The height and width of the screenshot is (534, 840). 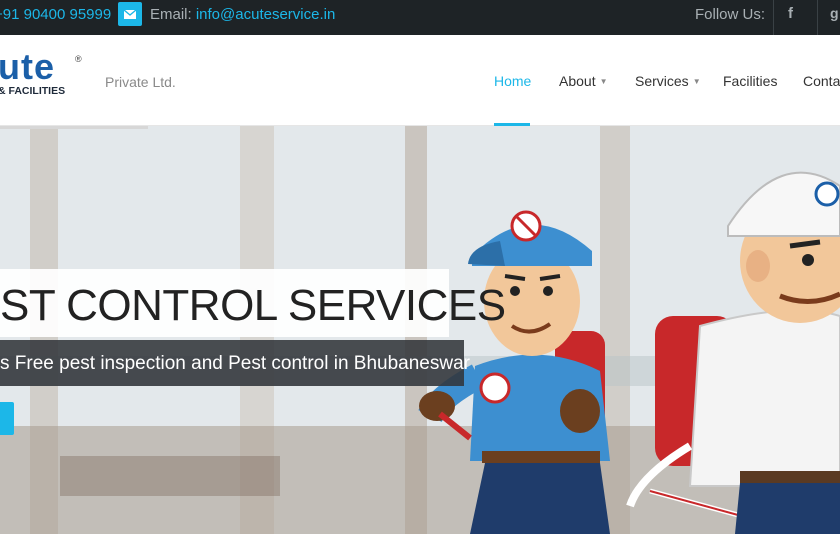 I want to click on googleplus-icon: g, so click(x=834, y=13).